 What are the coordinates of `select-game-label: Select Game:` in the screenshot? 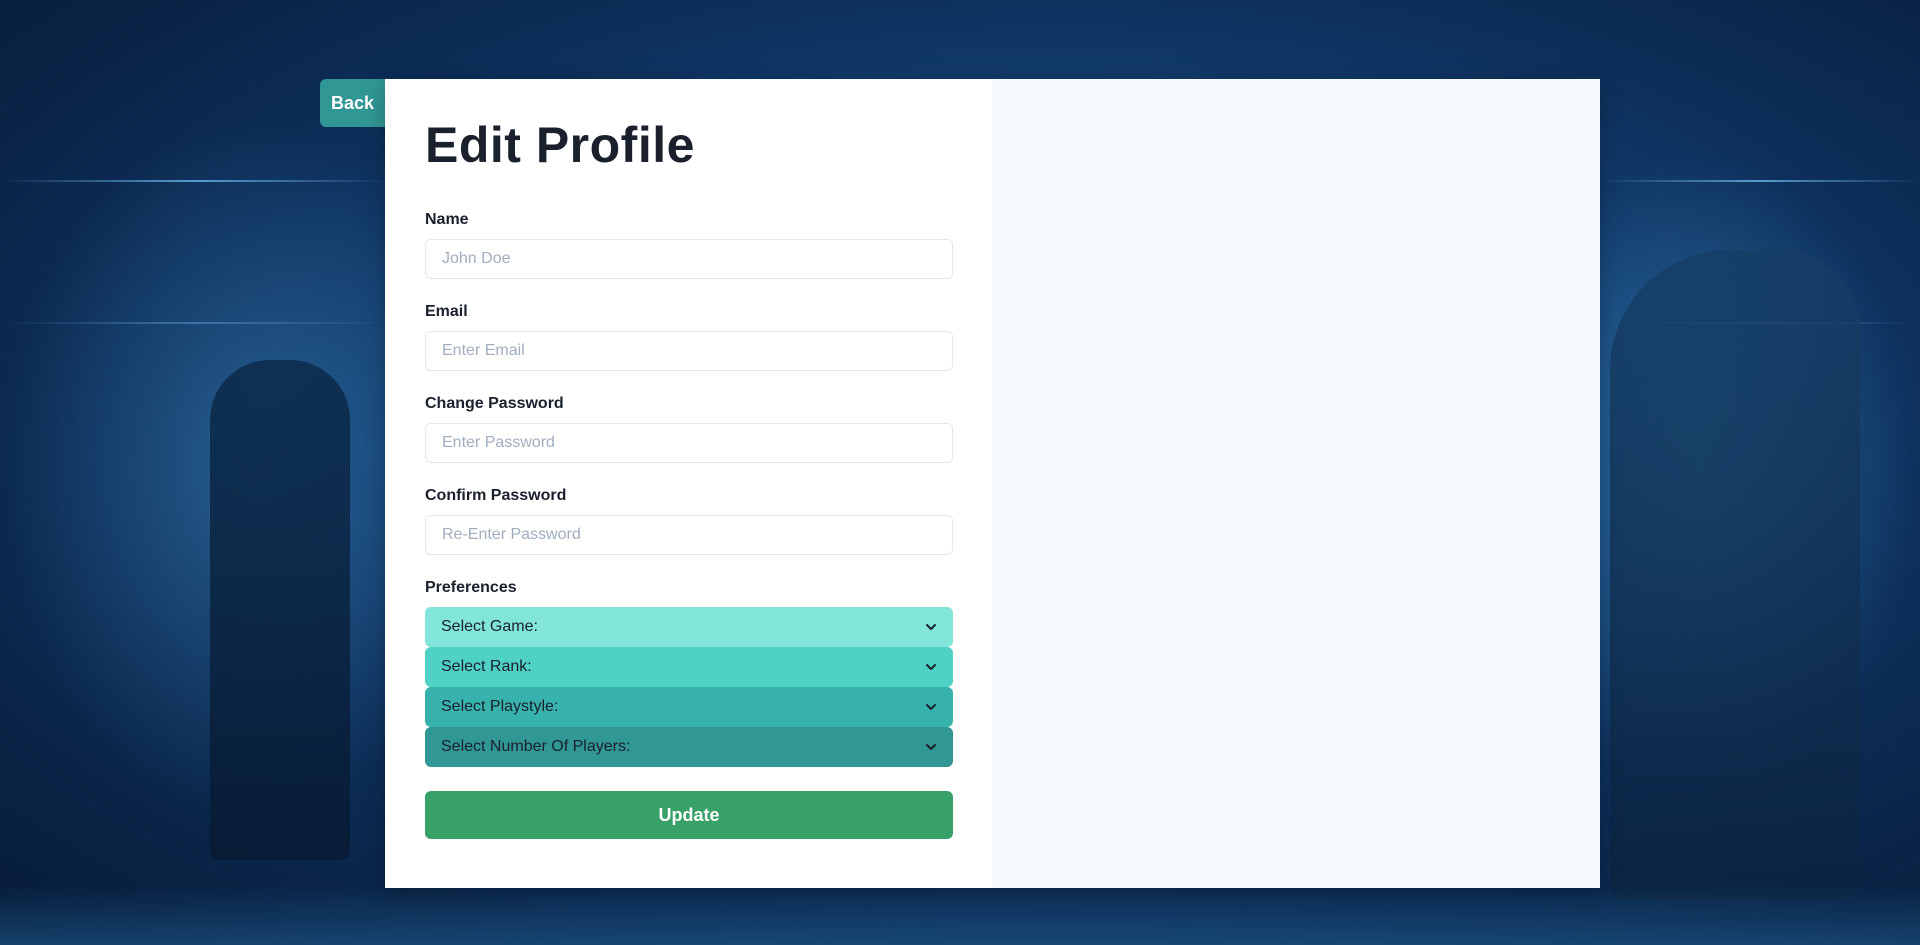 It's located at (489, 626).